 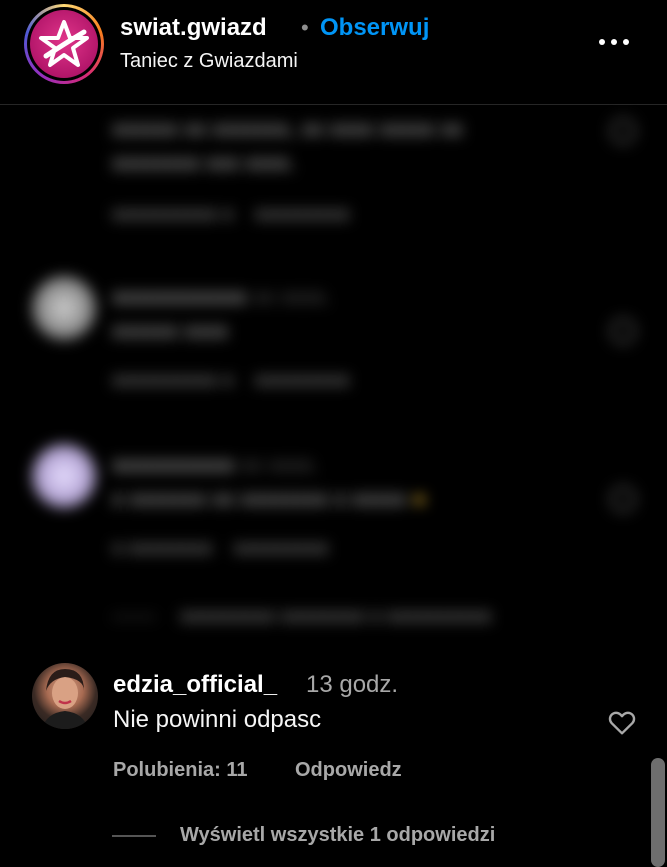 I want to click on comment-timestamp: 13 godz., so click(x=352, y=684).